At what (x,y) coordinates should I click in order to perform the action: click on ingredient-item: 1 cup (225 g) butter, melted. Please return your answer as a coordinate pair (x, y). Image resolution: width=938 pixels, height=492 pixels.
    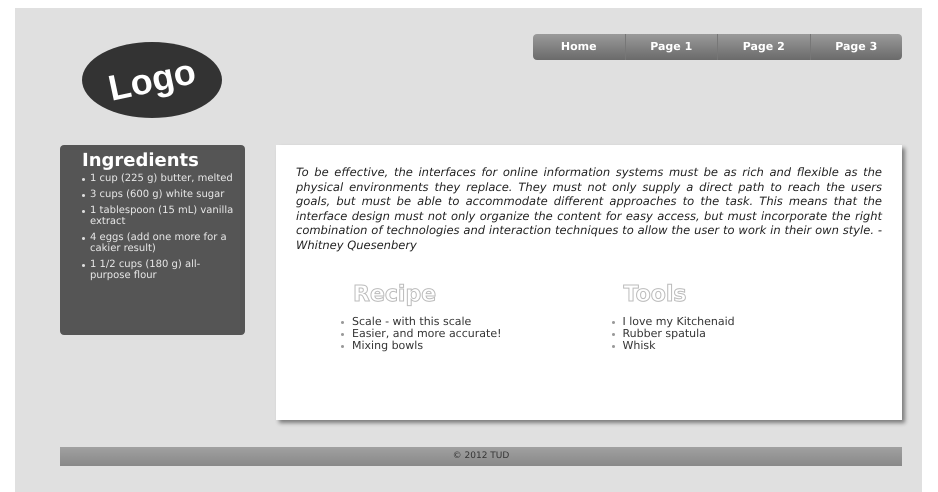
    Looking at the image, I should click on (161, 178).